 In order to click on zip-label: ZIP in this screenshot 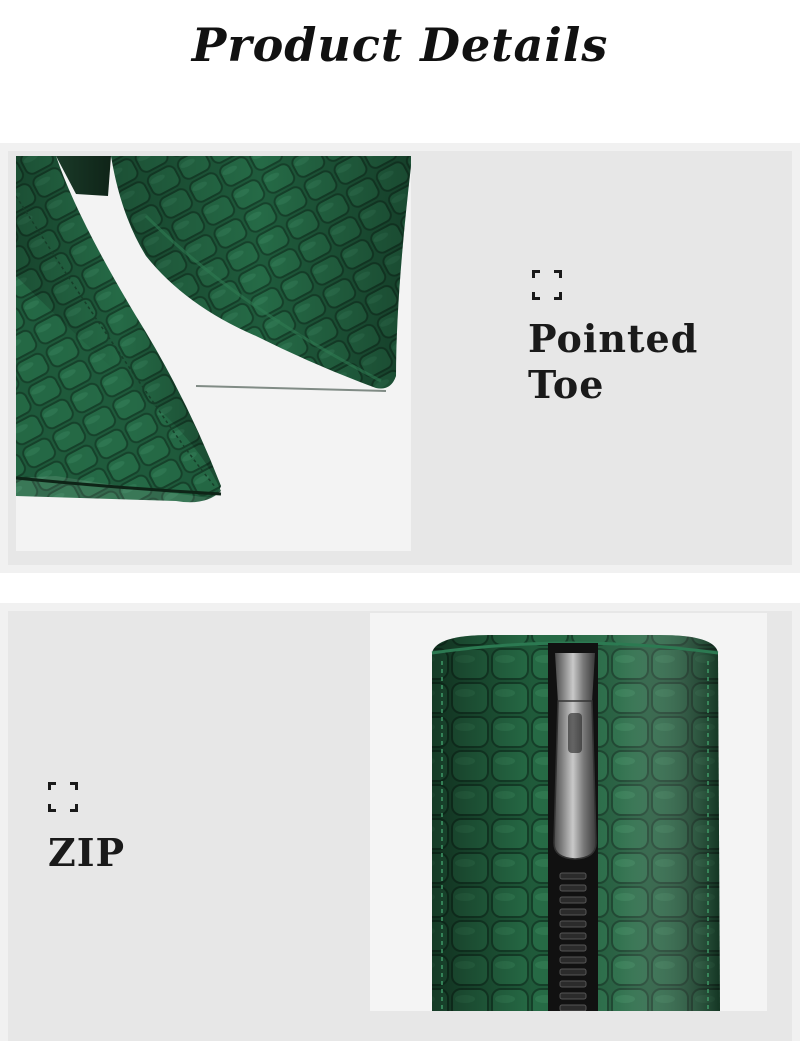, I will do `click(87, 852)`.